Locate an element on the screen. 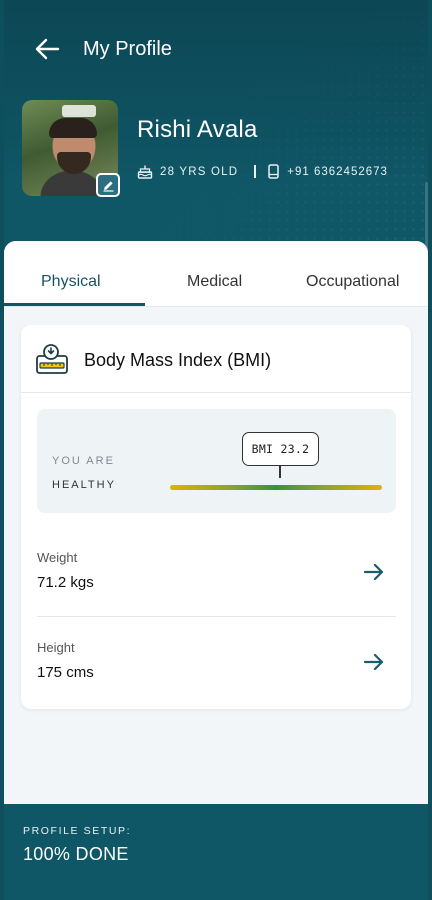  tab-physical: Physical is located at coordinates (71, 282).